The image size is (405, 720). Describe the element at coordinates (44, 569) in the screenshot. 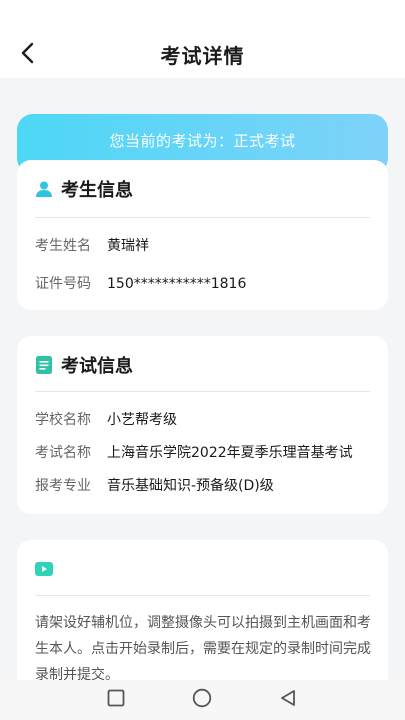

I see `video-camera-icon` at that location.